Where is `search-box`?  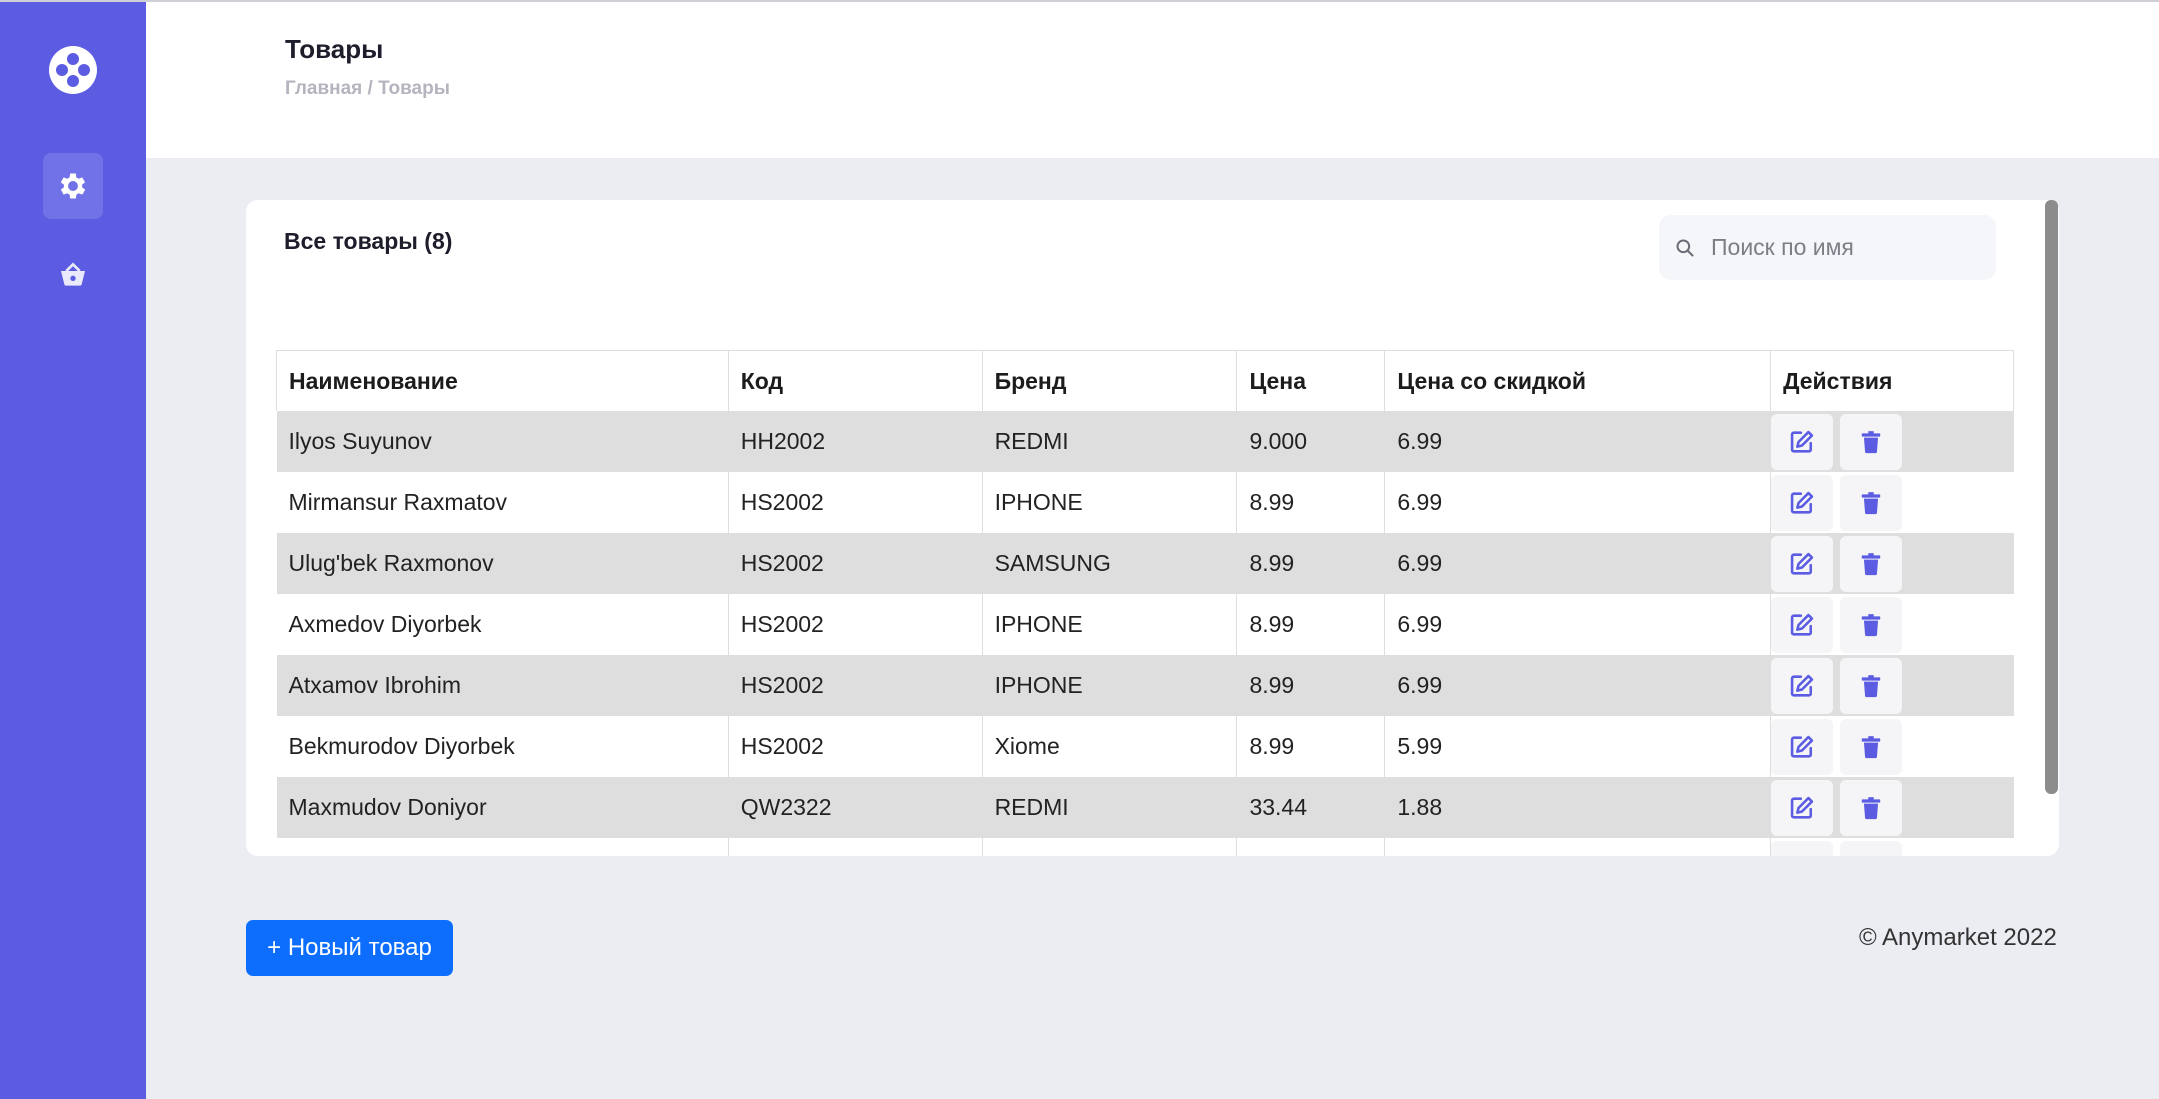
search-box is located at coordinates (1827, 247).